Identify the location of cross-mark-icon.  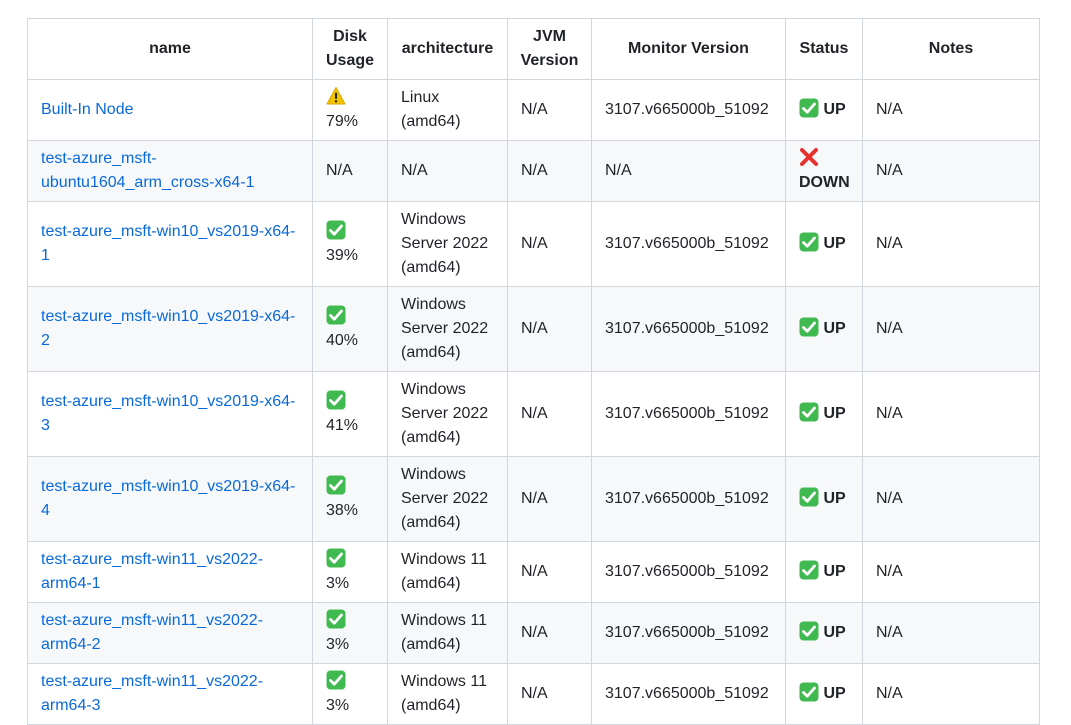
(809, 157).